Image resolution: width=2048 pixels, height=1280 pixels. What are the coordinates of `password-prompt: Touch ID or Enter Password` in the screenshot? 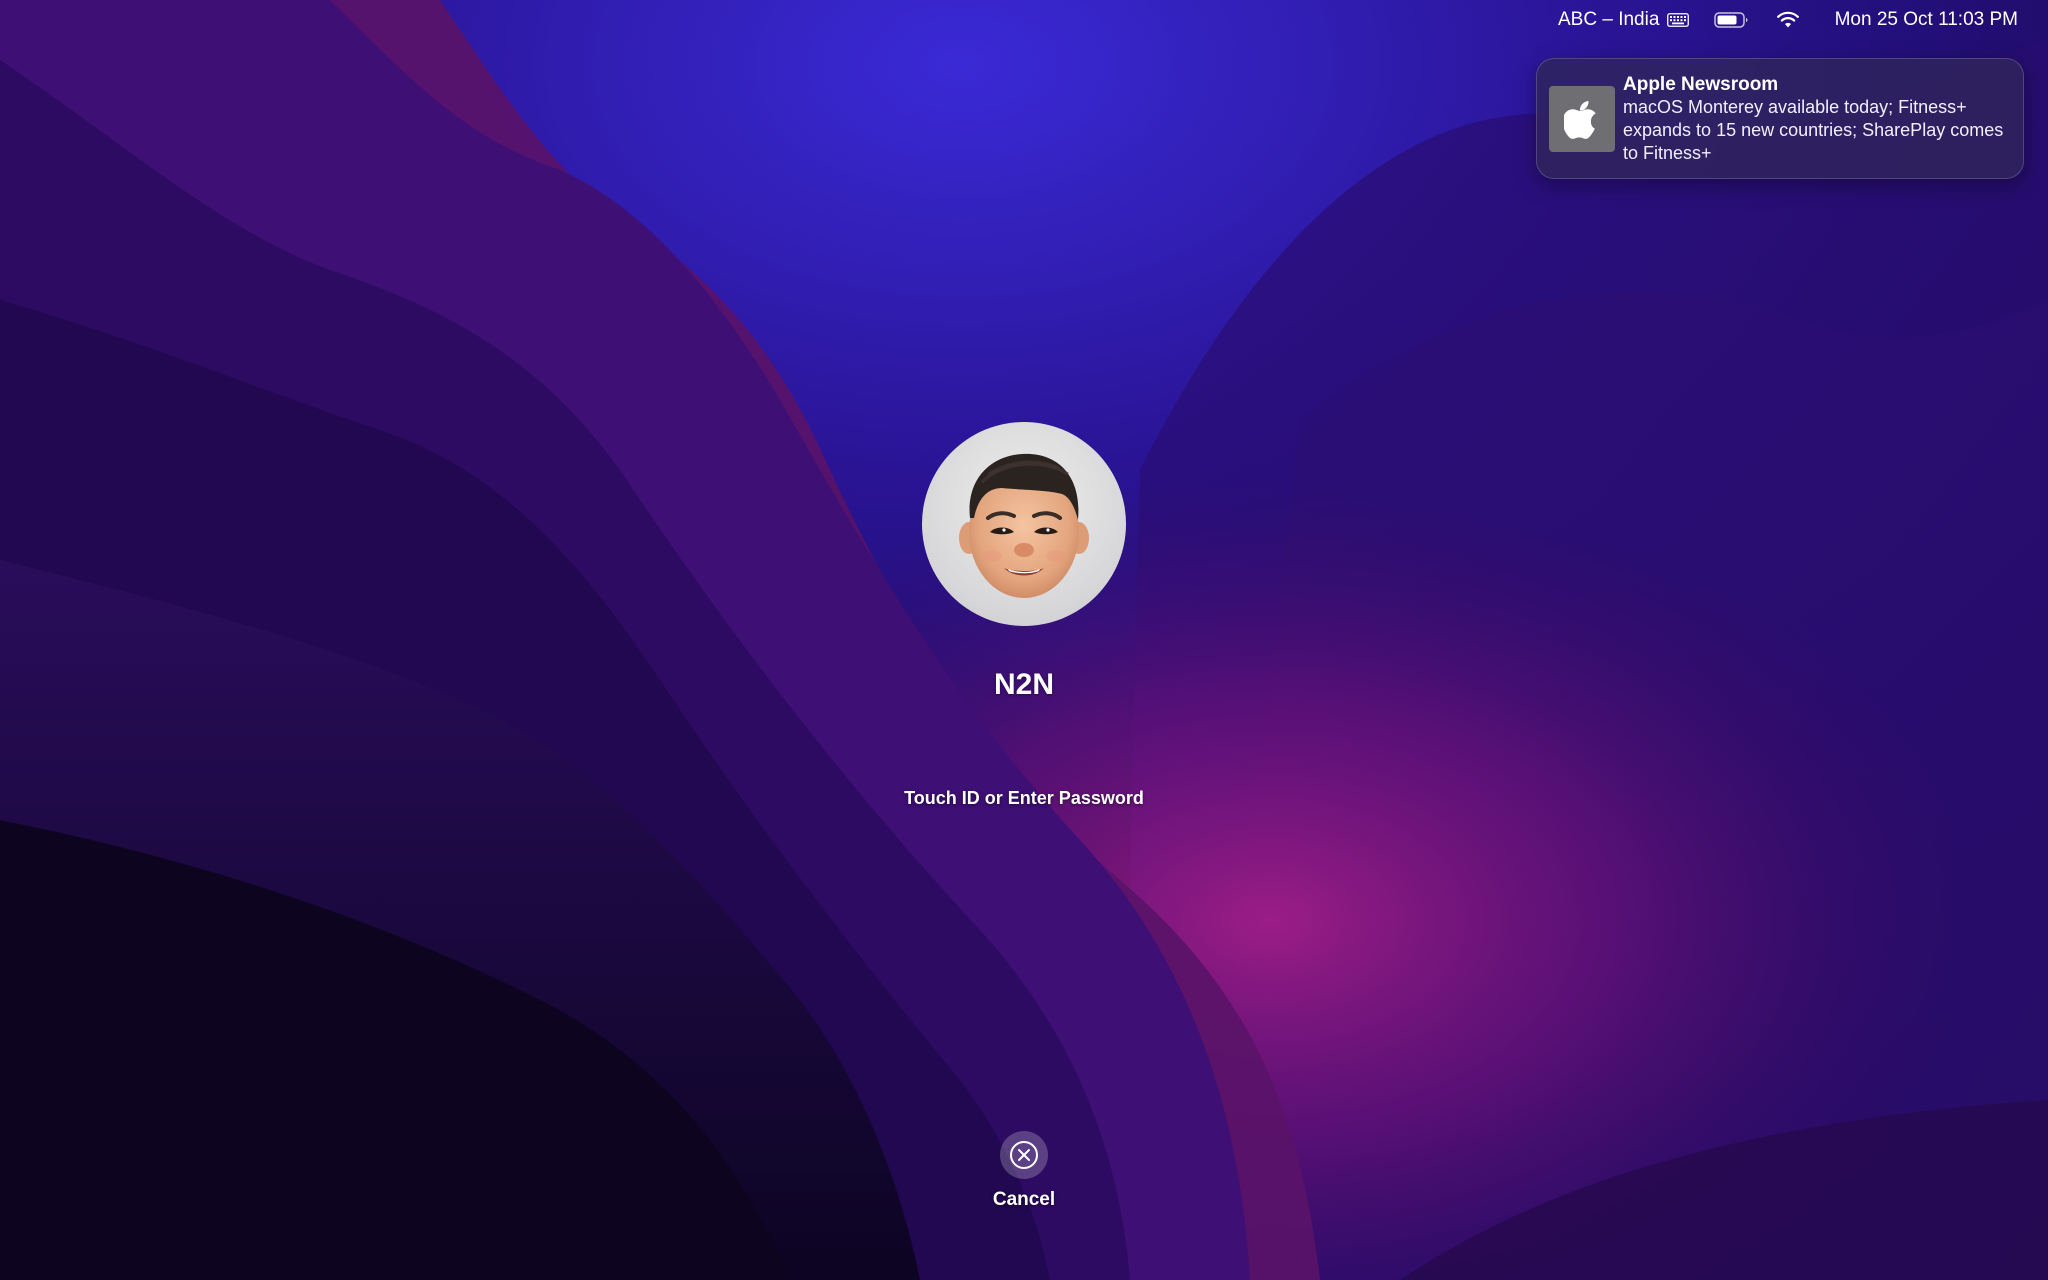 It's located at (1024, 798).